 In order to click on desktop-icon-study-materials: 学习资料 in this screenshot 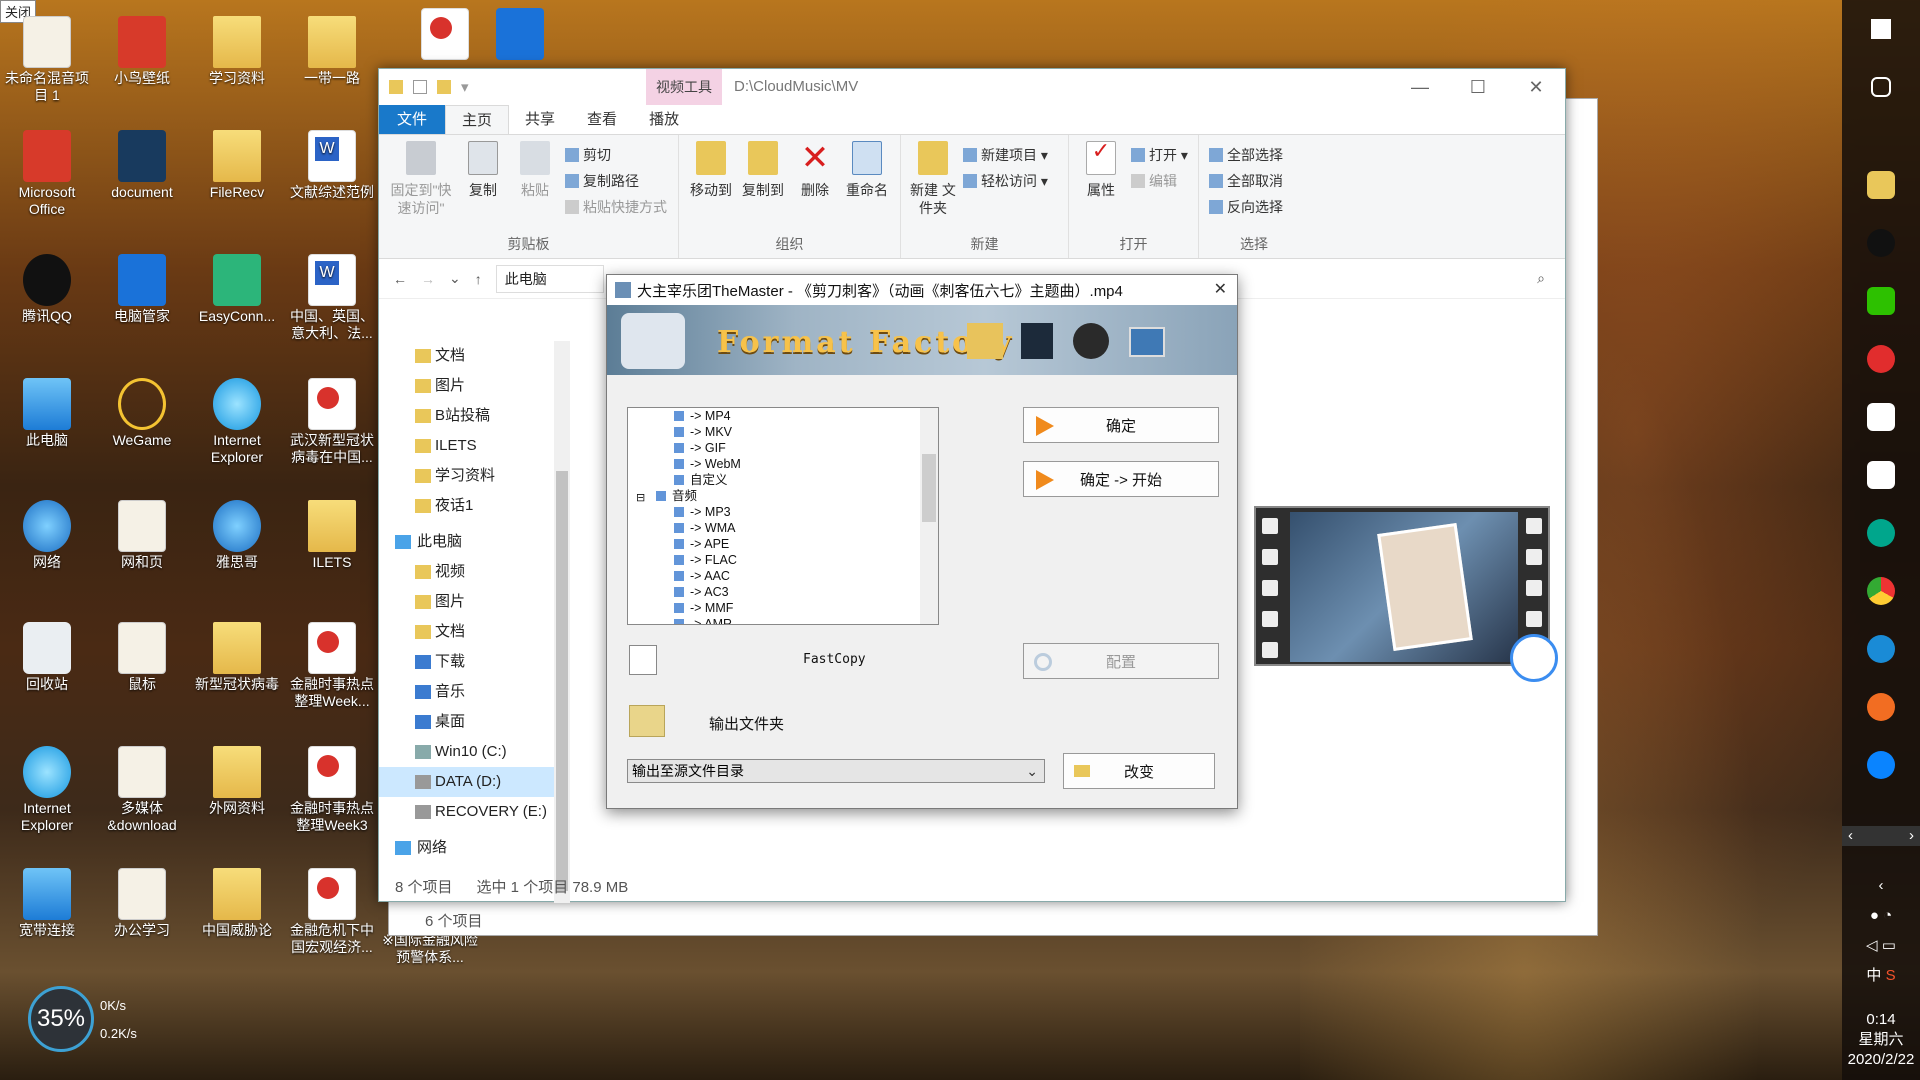, I will do `click(237, 51)`.